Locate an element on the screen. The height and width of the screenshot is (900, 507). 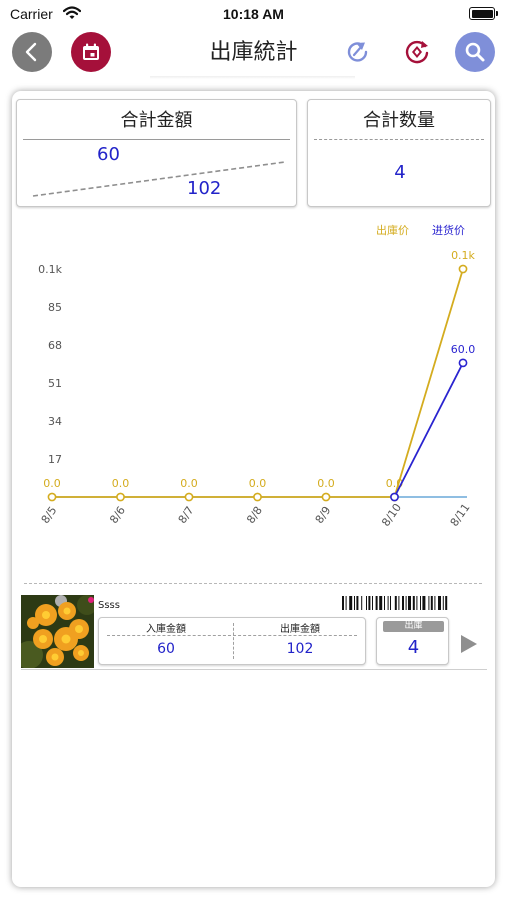
y-tick-label: 17 is located at coordinates (55, 459).